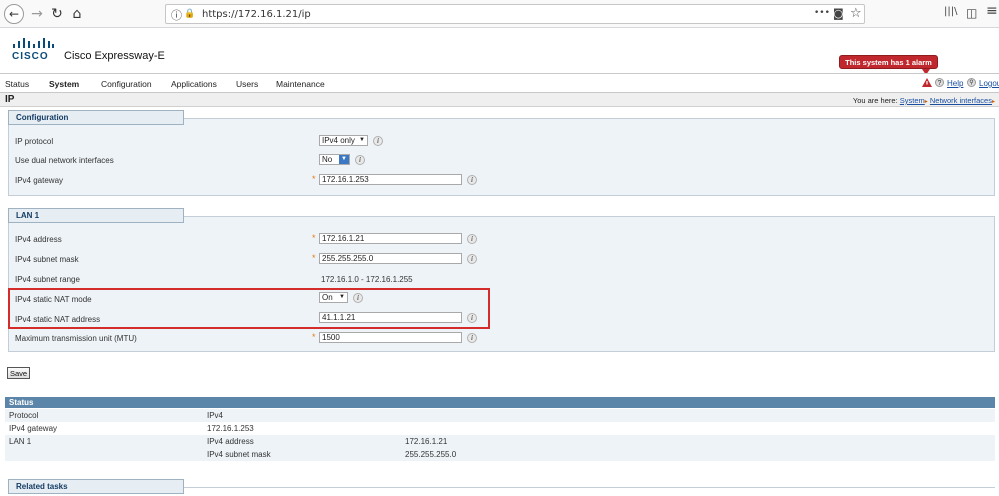  I want to click on forward-arrow-icon: →, so click(37, 14).